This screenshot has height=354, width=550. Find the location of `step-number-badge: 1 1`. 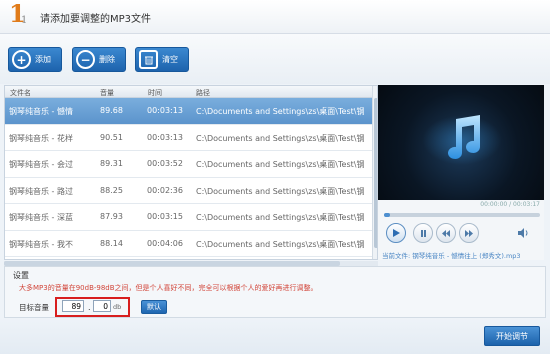

step-number-badge: 1 1 is located at coordinates (19, 16).